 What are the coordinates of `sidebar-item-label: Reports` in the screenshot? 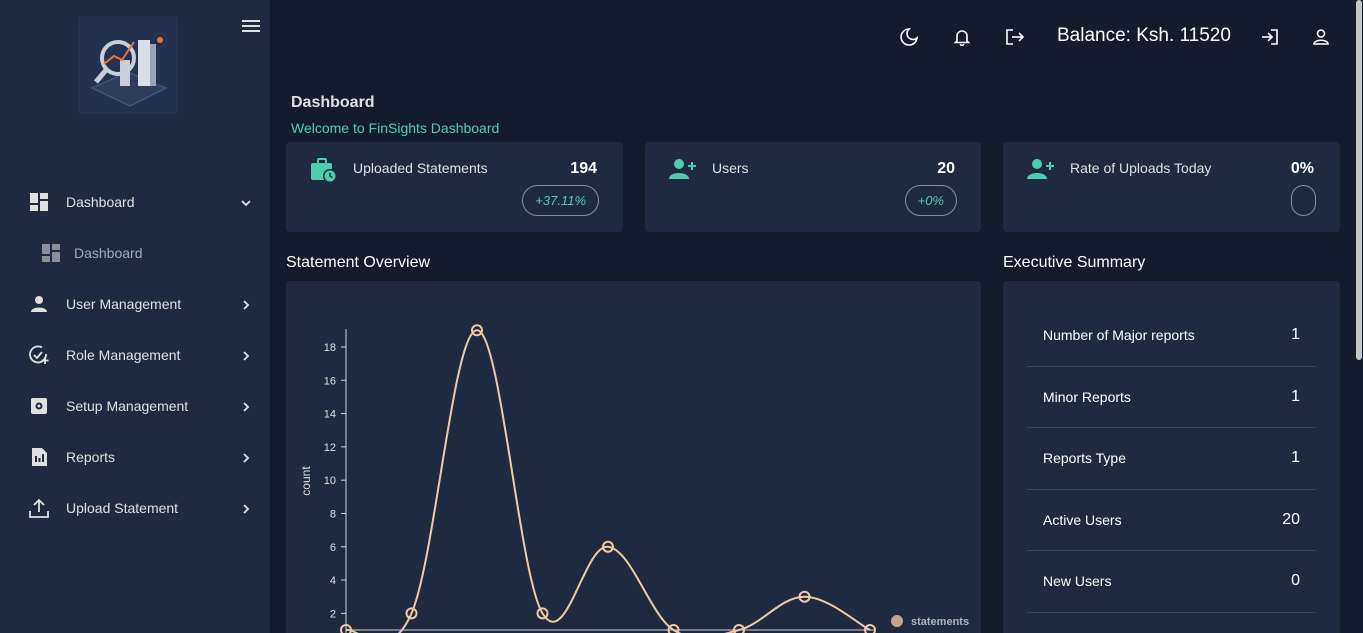 It's located at (91, 456).